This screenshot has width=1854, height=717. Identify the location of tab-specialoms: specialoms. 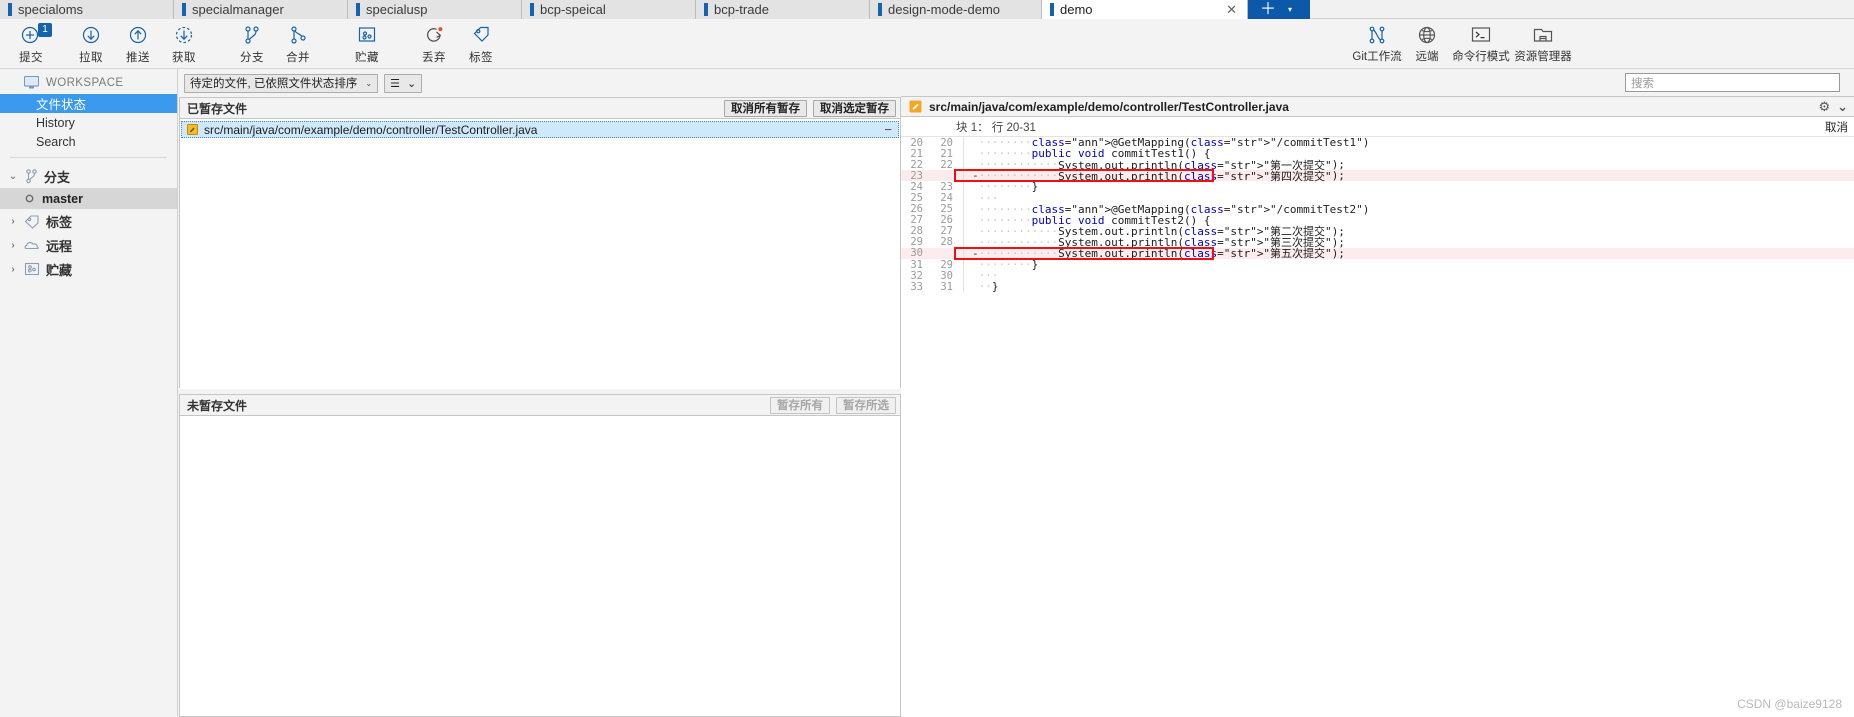
(87, 9).